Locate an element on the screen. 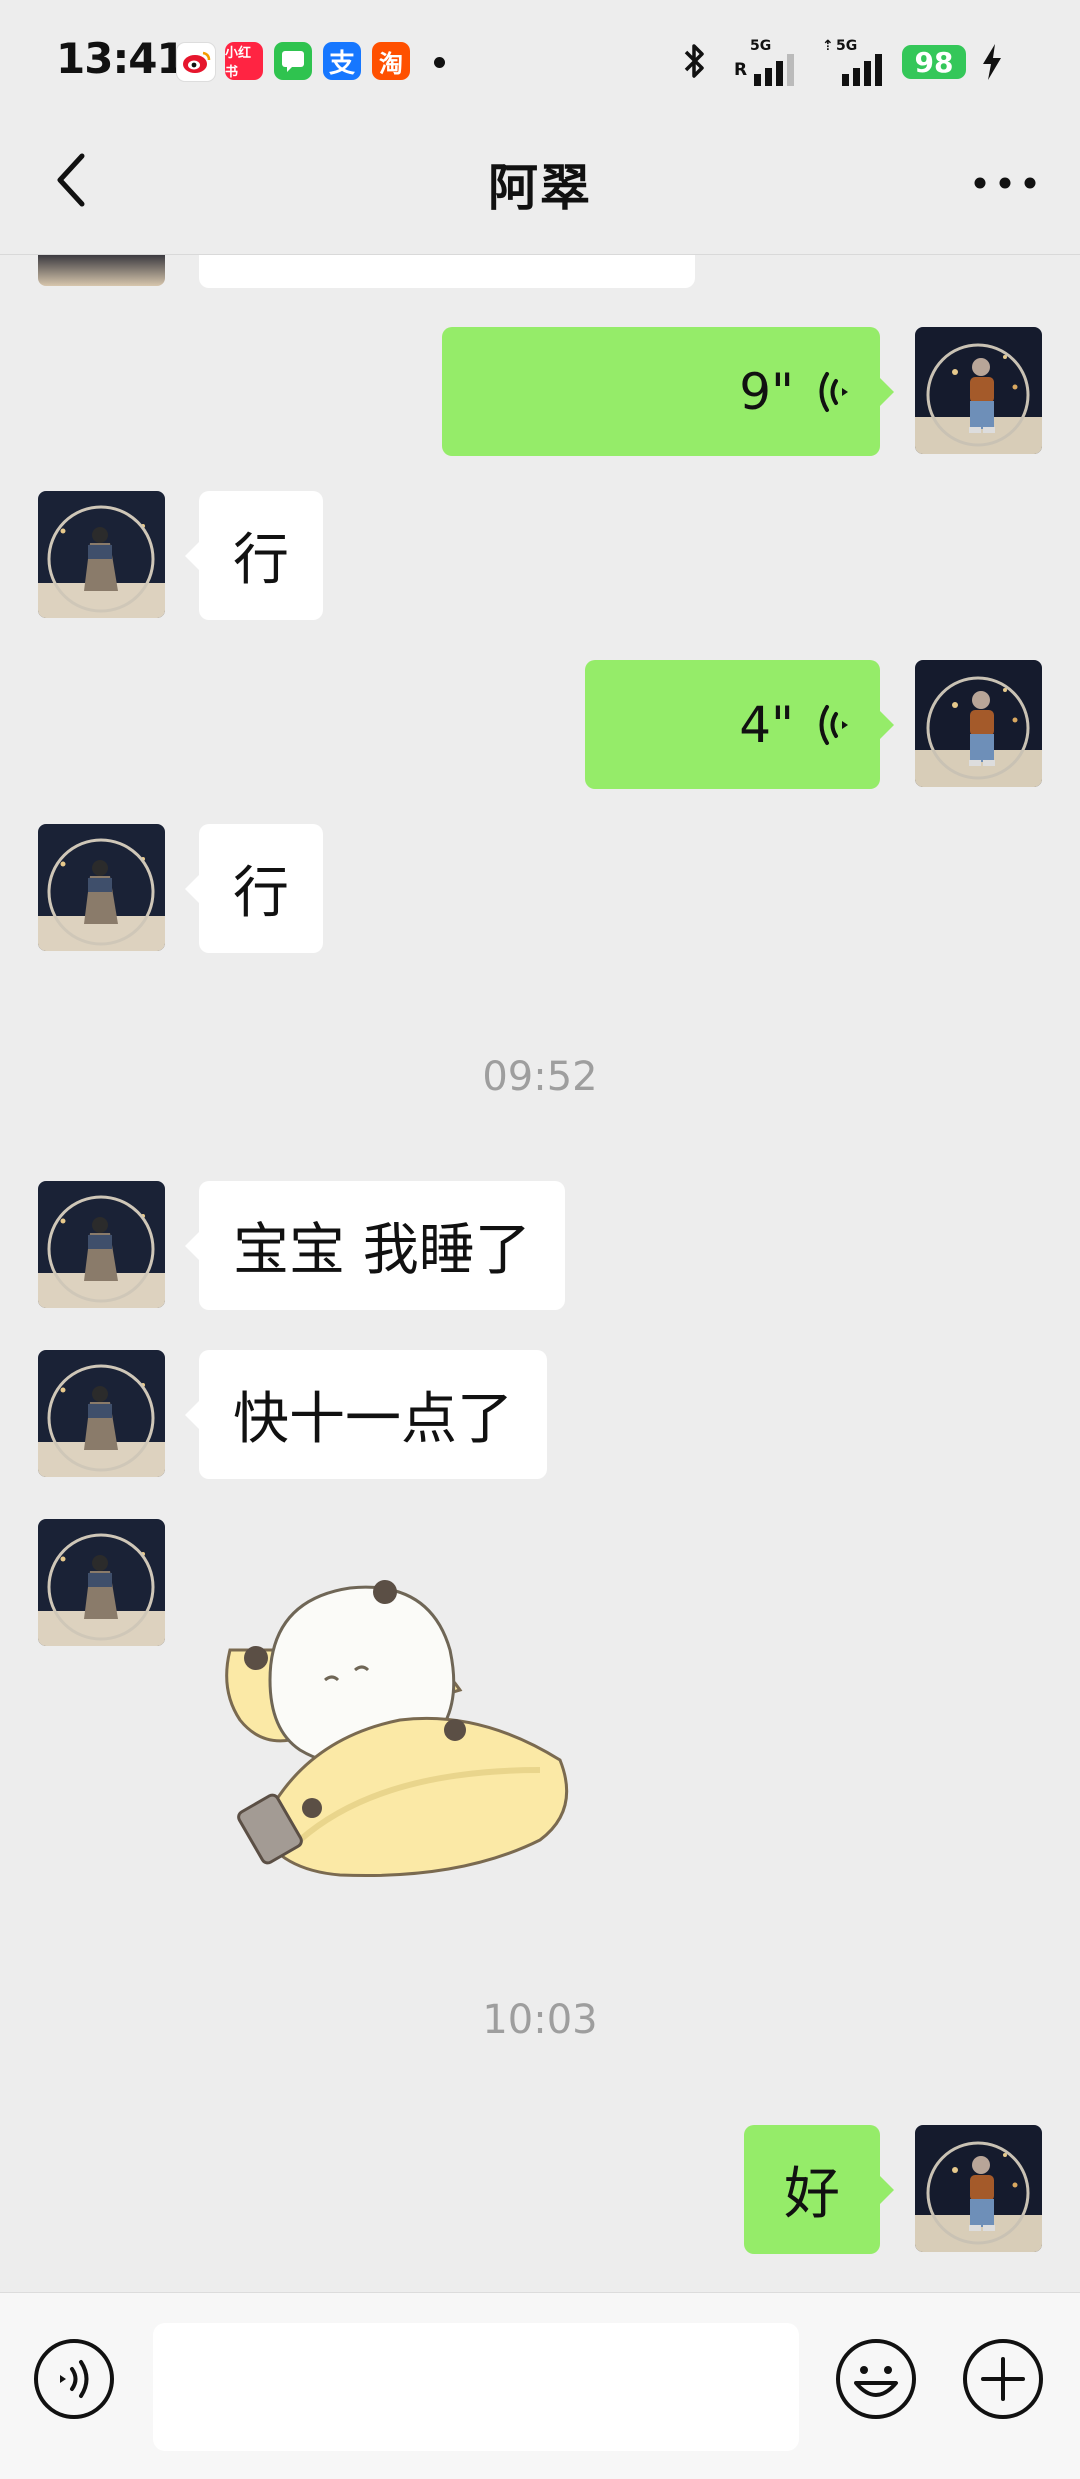 Image resolution: width=1080 pixels, height=2479 pixels. cellular-signal-1-icon: 5G R is located at coordinates (769, 63).